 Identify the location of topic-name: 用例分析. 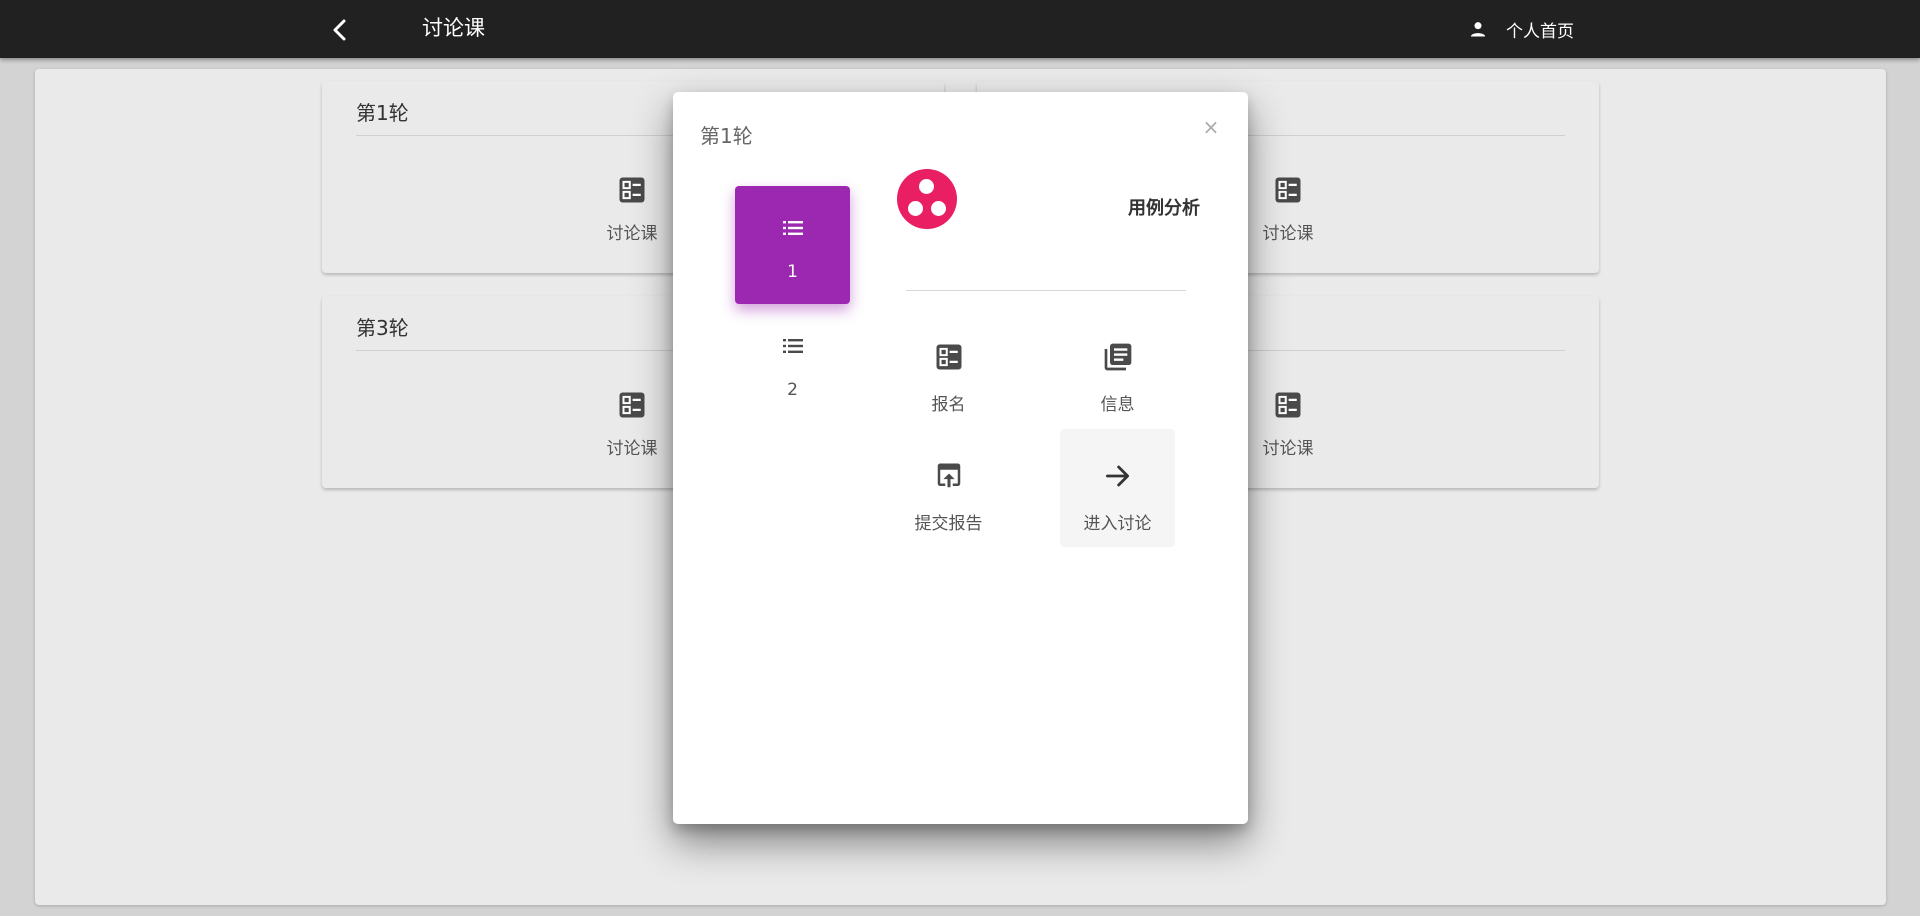
(1164, 208).